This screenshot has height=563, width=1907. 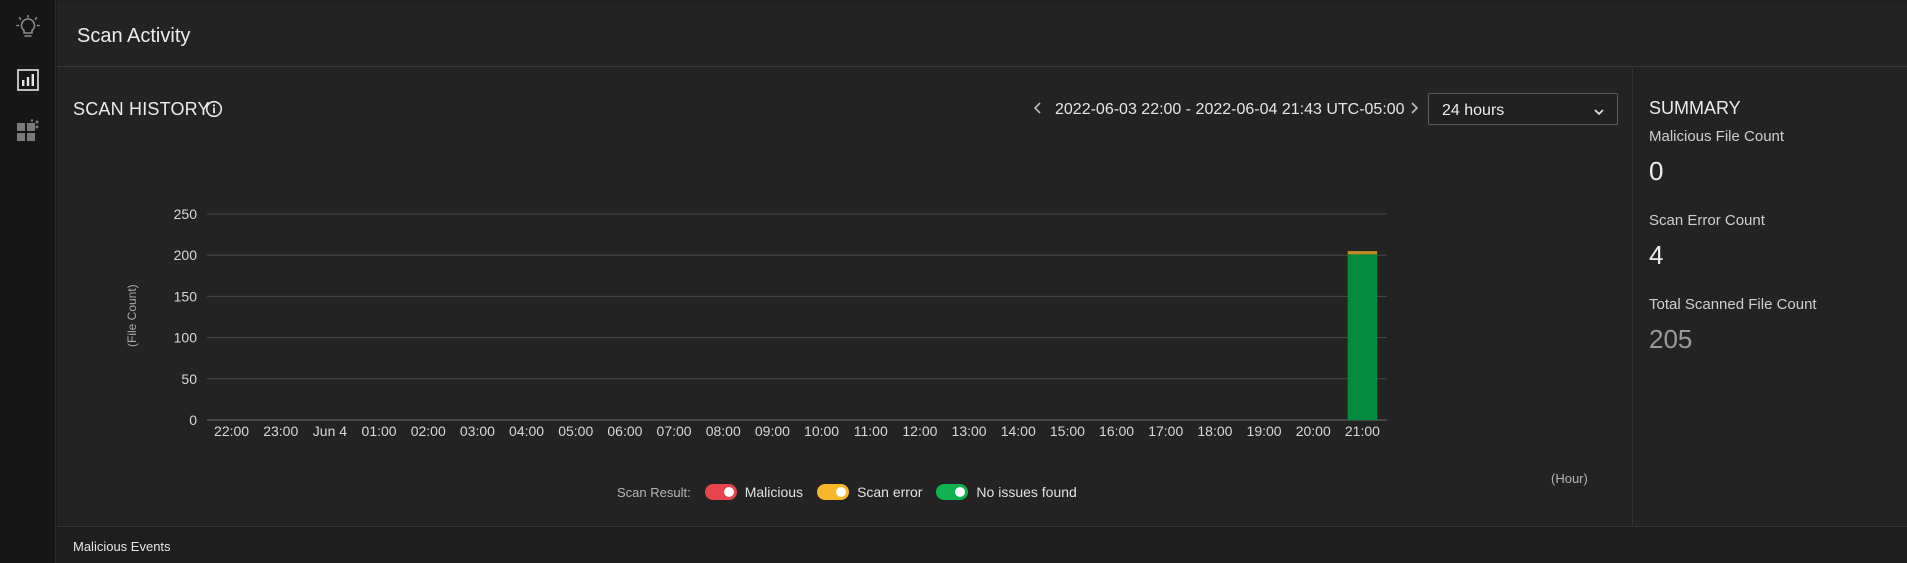 What do you see at coordinates (821, 431) in the screenshot?
I see `x-tick-label: 10:00` at bounding box center [821, 431].